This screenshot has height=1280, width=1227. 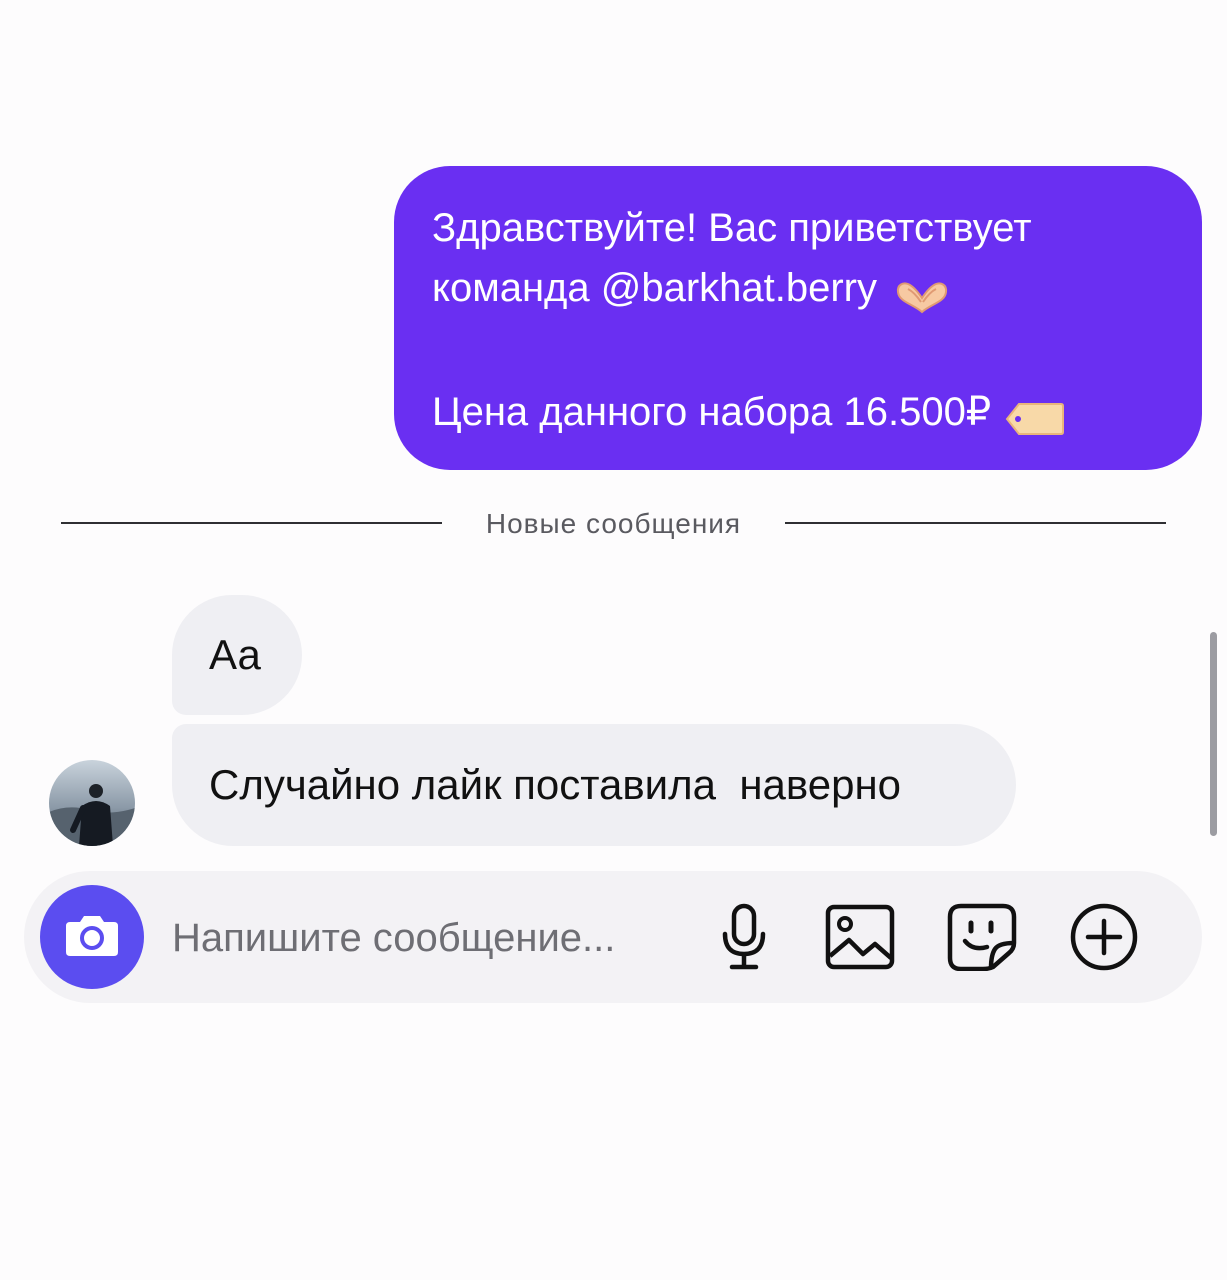 I want to click on outgoing-message-line: Цена данного набора 16.500₽, so click(x=802, y=412).